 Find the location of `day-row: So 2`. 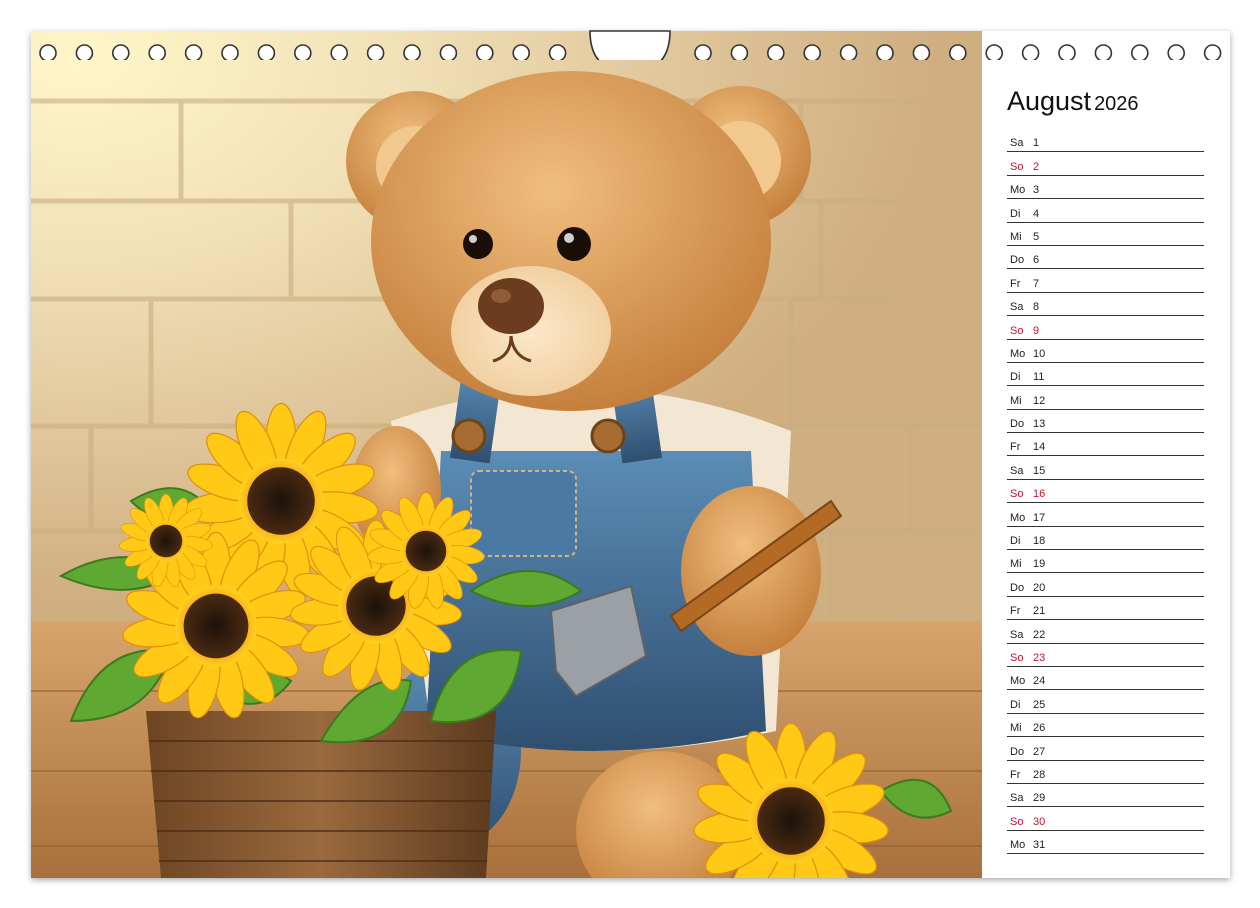

day-row: So 2 is located at coordinates (1105, 164).